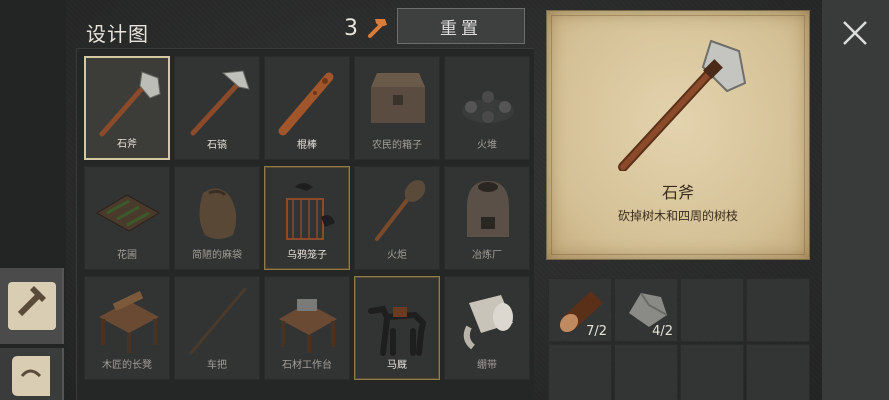 The image size is (889, 400). What do you see at coordinates (397, 365) in the screenshot?
I see `cell-label: 马厩` at bounding box center [397, 365].